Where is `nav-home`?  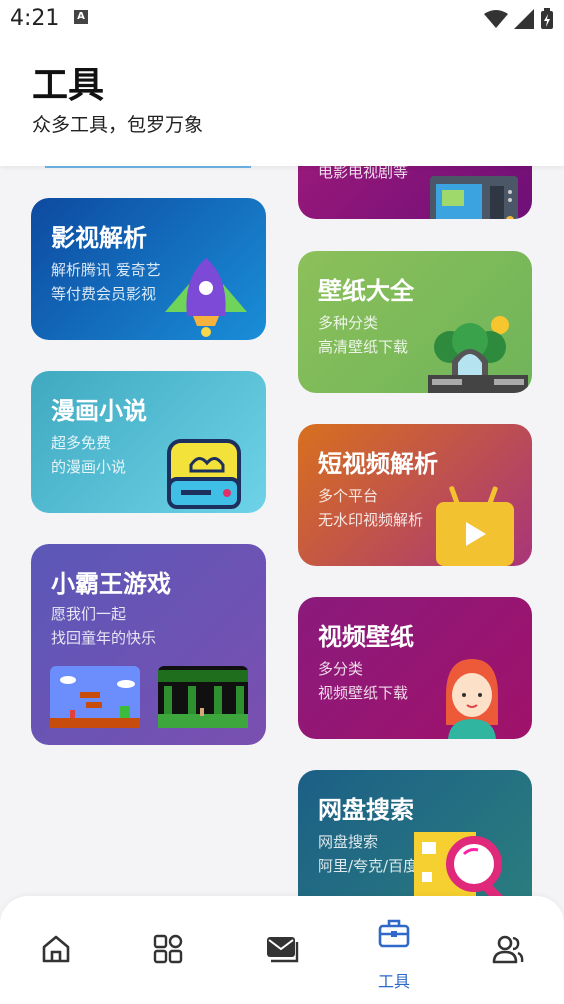
nav-home is located at coordinates (56, 950).